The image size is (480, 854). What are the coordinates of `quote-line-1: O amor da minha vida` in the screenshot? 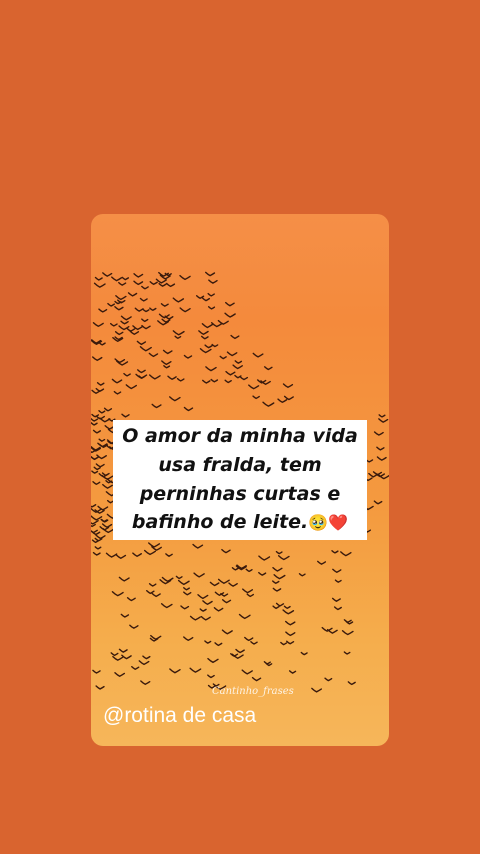 It's located at (240, 436).